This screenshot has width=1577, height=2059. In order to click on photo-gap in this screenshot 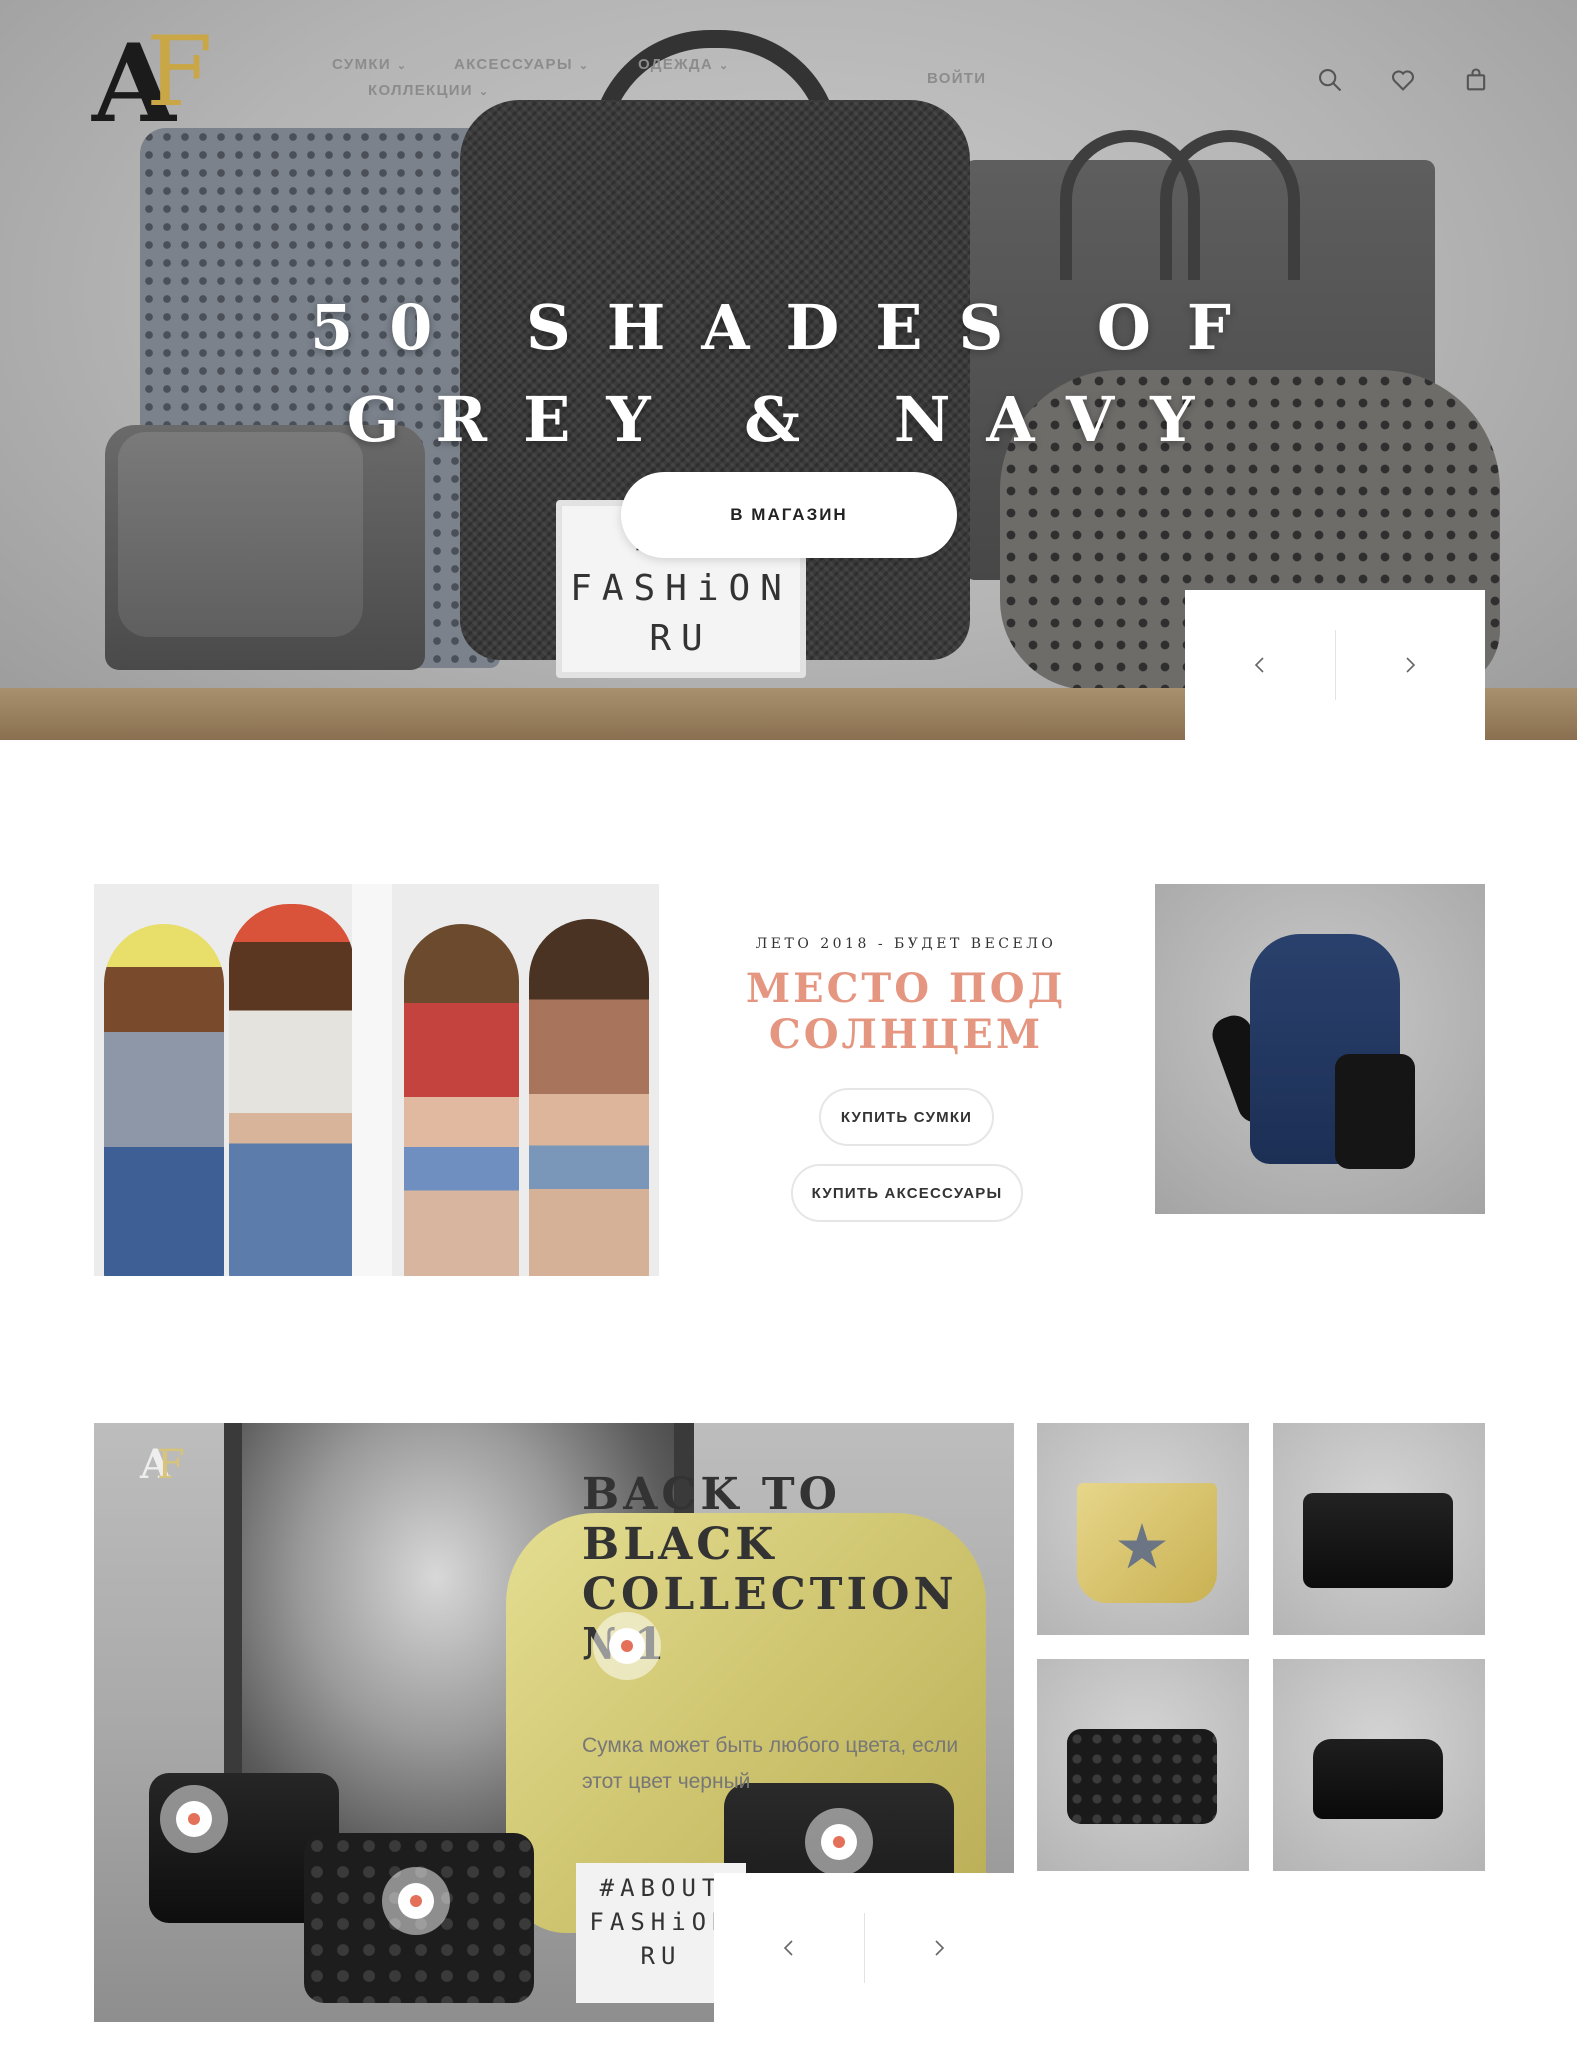, I will do `click(372, 1080)`.